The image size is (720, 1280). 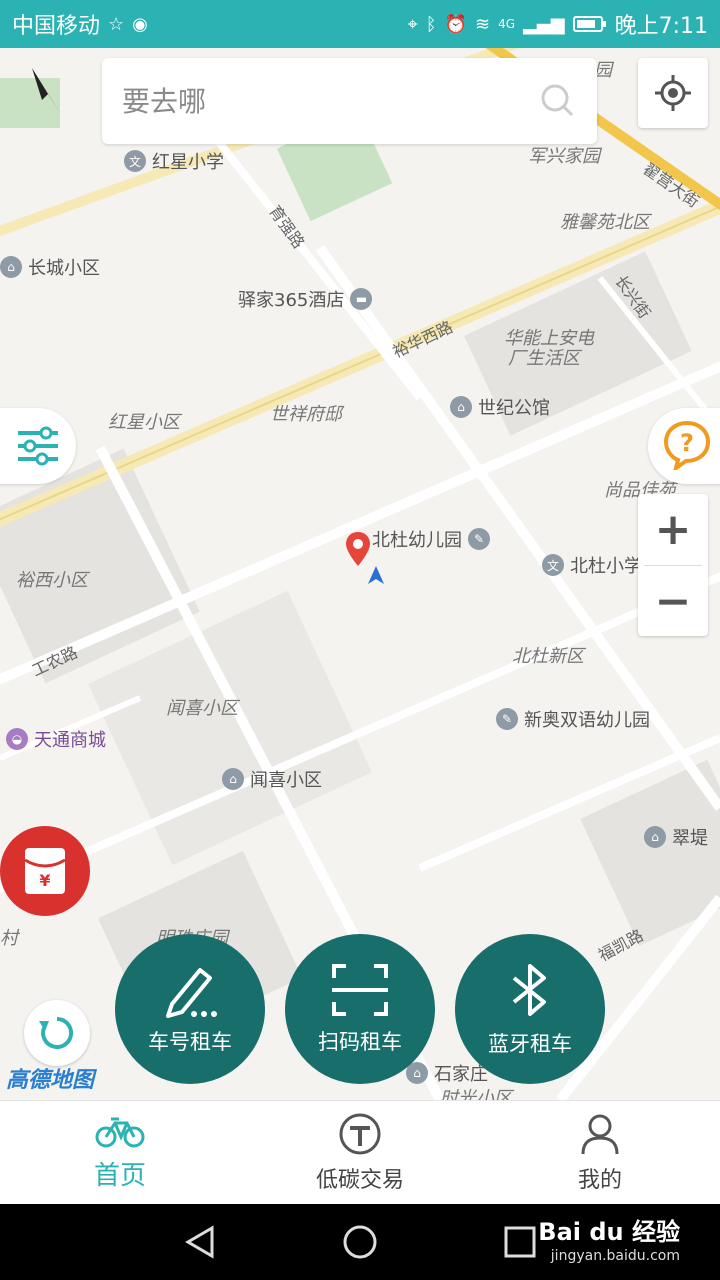 What do you see at coordinates (360, 1042) in the screenshot?
I see `action-label: 扫码租车` at bounding box center [360, 1042].